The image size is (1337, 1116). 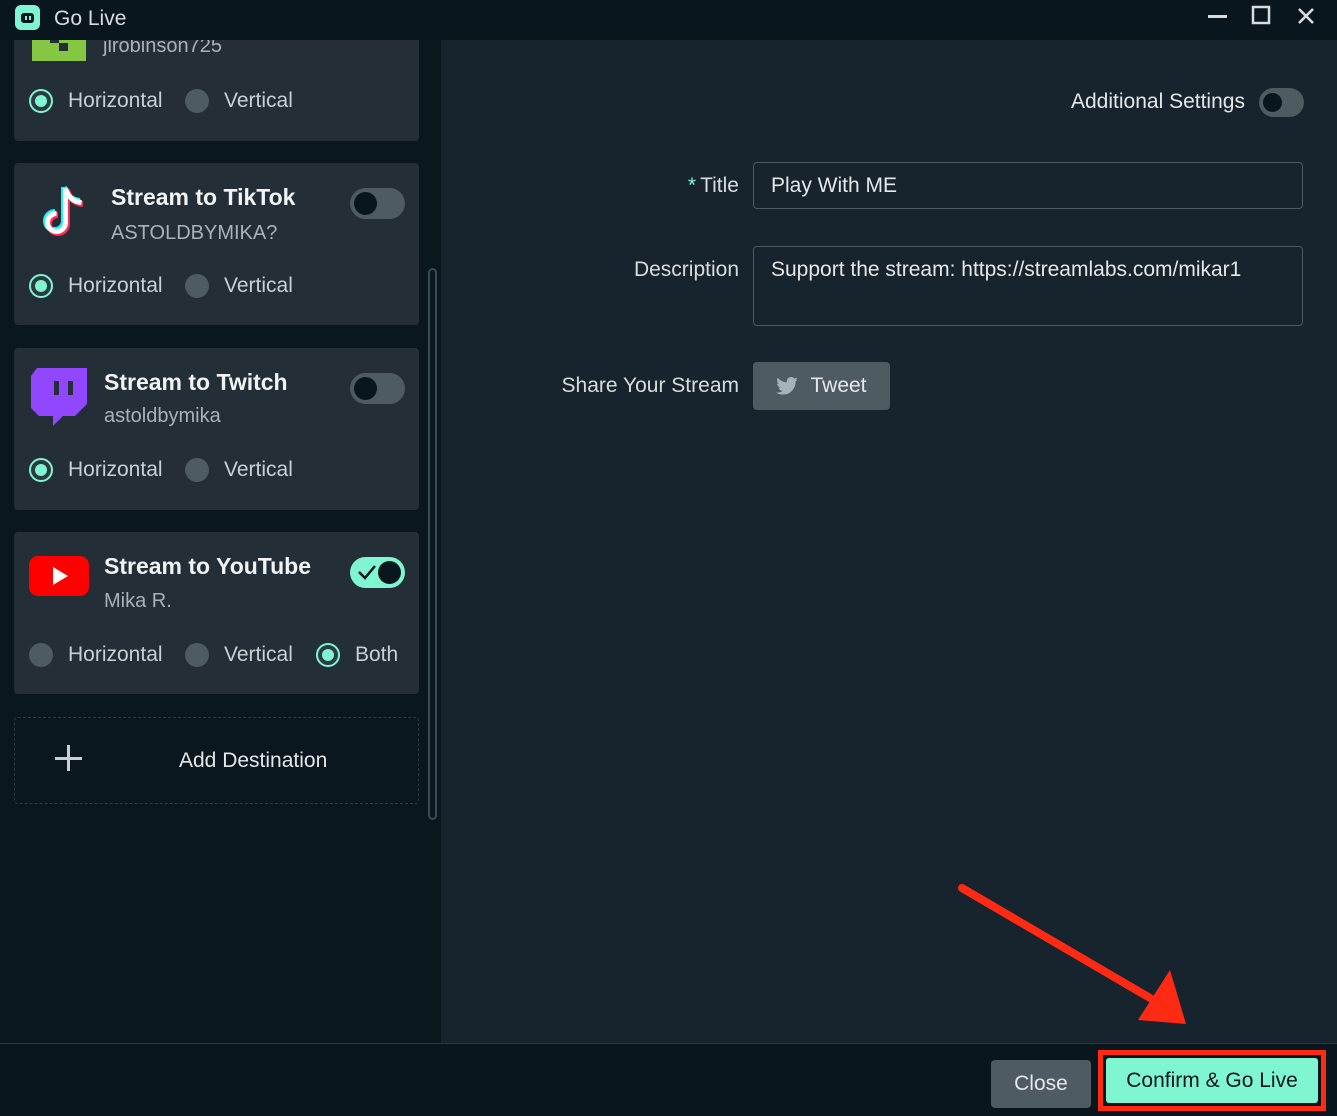 I want to click on window-title: Go Live, so click(x=90, y=18).